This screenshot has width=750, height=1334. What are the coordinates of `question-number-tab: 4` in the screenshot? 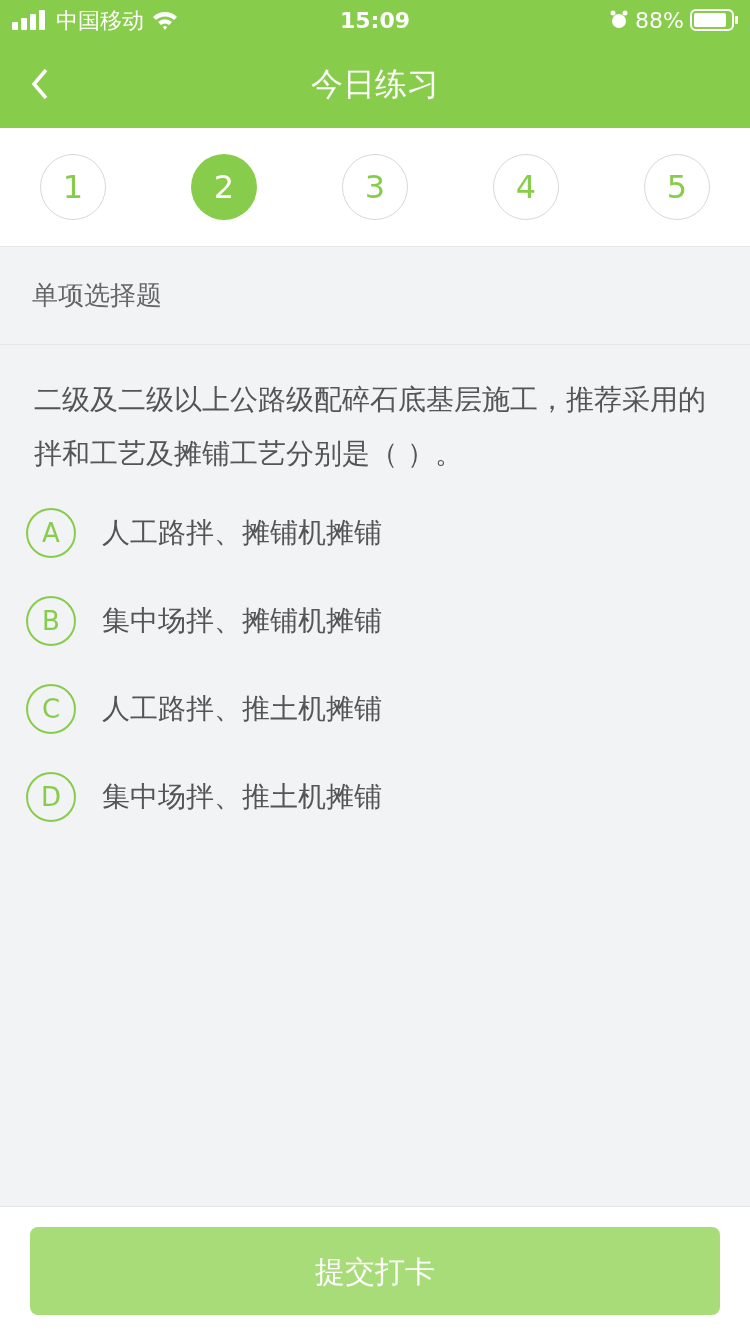 It's located at (526, 187).